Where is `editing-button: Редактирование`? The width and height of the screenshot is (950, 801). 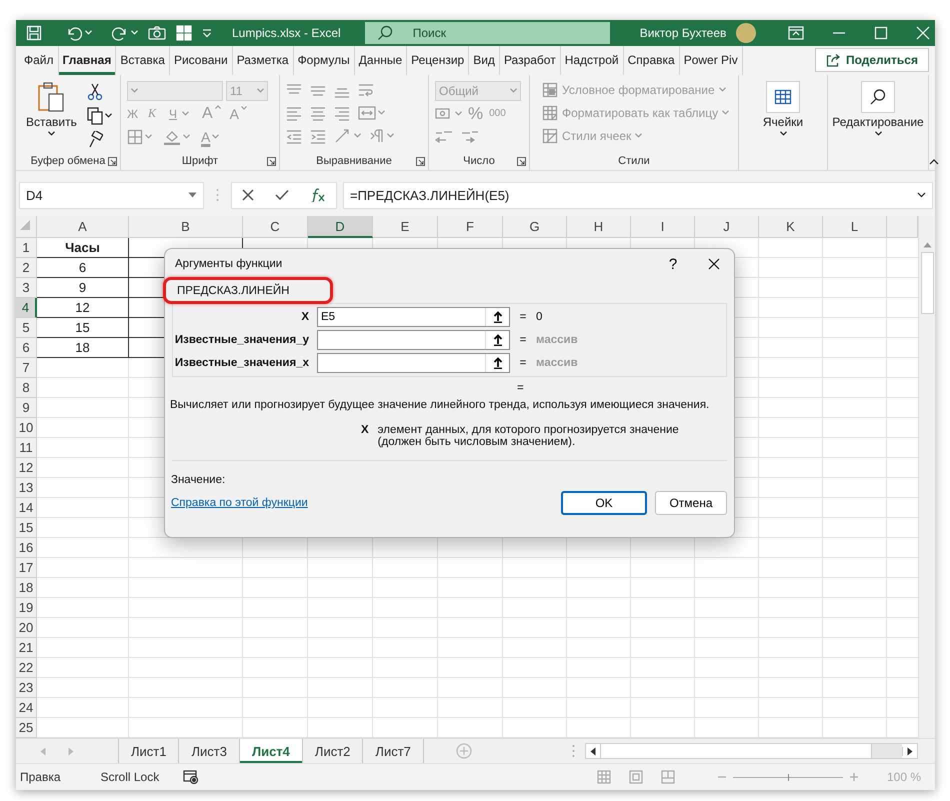 editing-button: Редактирование is located at coordinates (878, 115).